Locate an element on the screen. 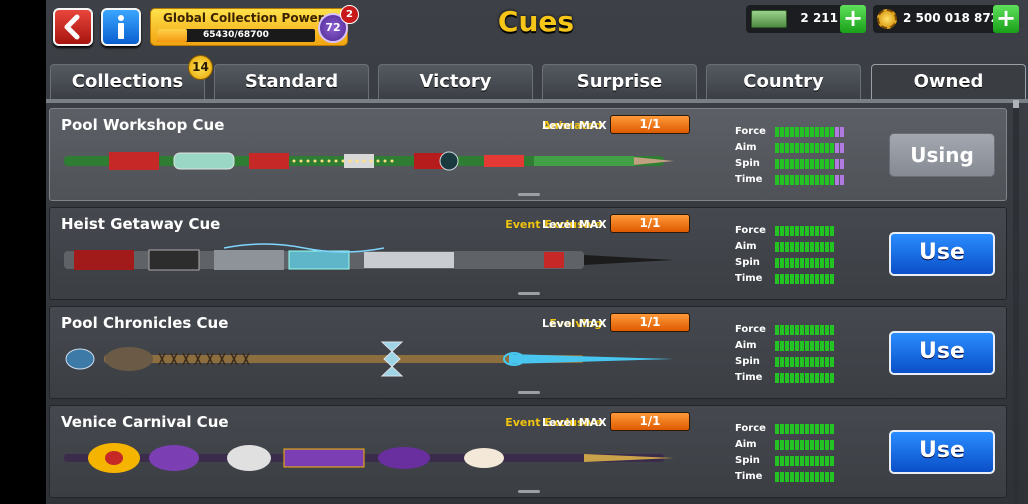  global-collection-power: Global Collection Power 65430/68700 72 is located at coordinates (249, 27).